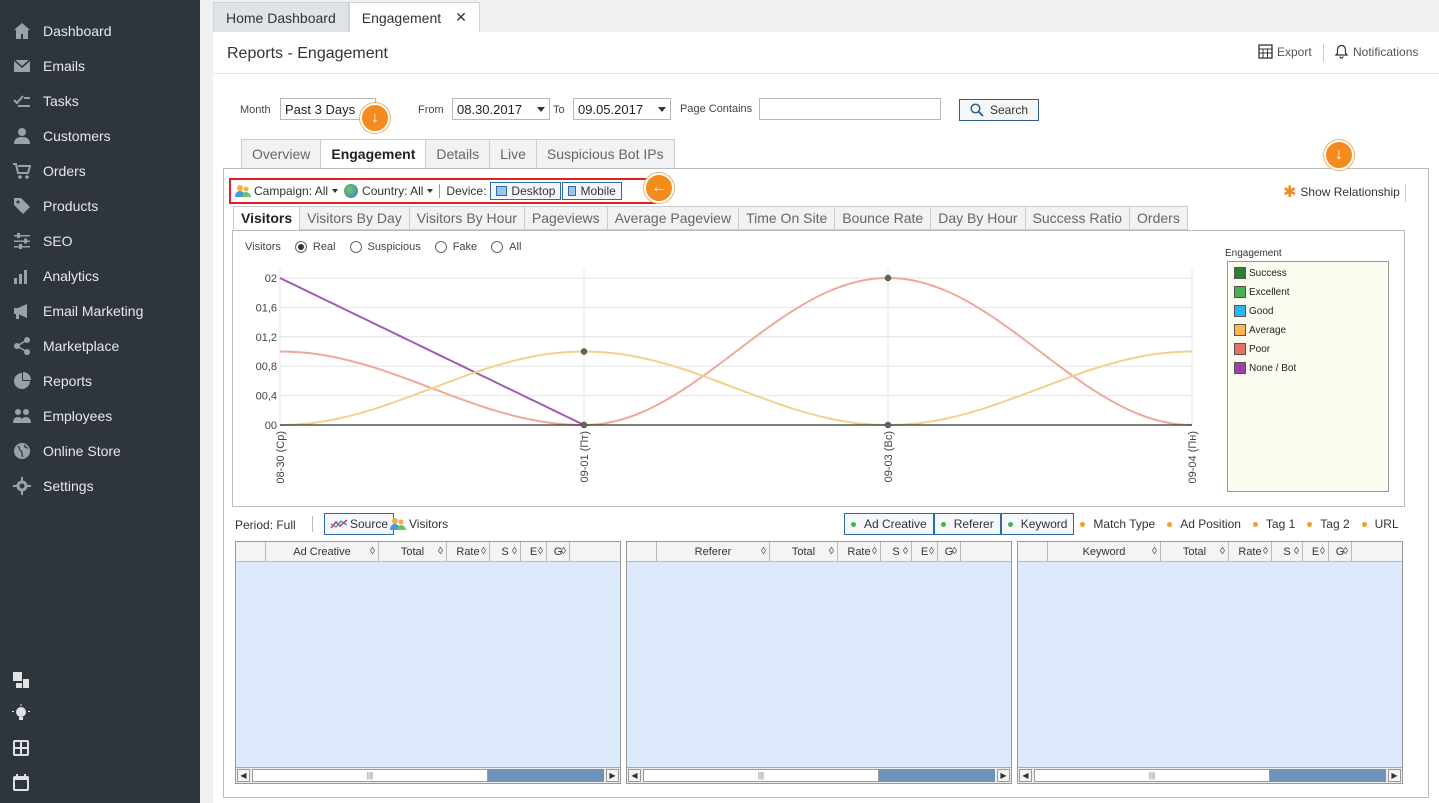 The height and width of the screenshot is (803, 1439). What do you see at coordinates (1253, 311) in the screenshot?
I see `legend-item: Good` at bounding box center [1253, 311].